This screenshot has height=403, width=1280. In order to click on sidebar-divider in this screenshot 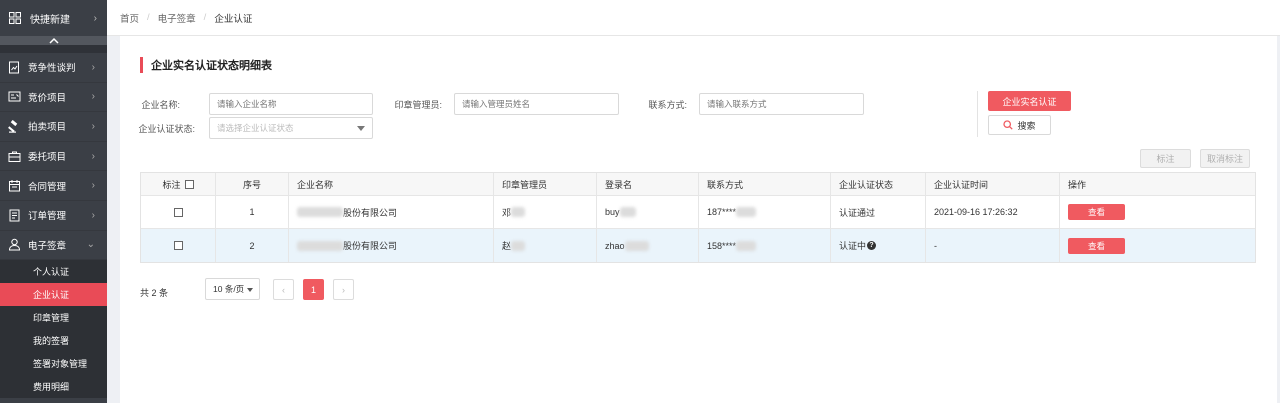, I will do `click(53, 49)`.